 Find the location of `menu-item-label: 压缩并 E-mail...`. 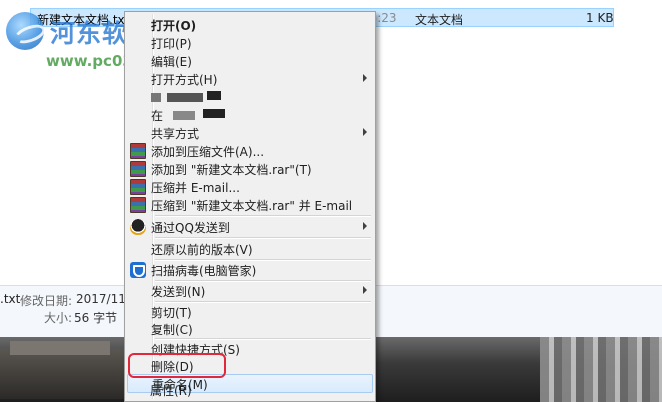

menu-item-label: 压缩并 E-mail... is located at coordinates (195, 188).